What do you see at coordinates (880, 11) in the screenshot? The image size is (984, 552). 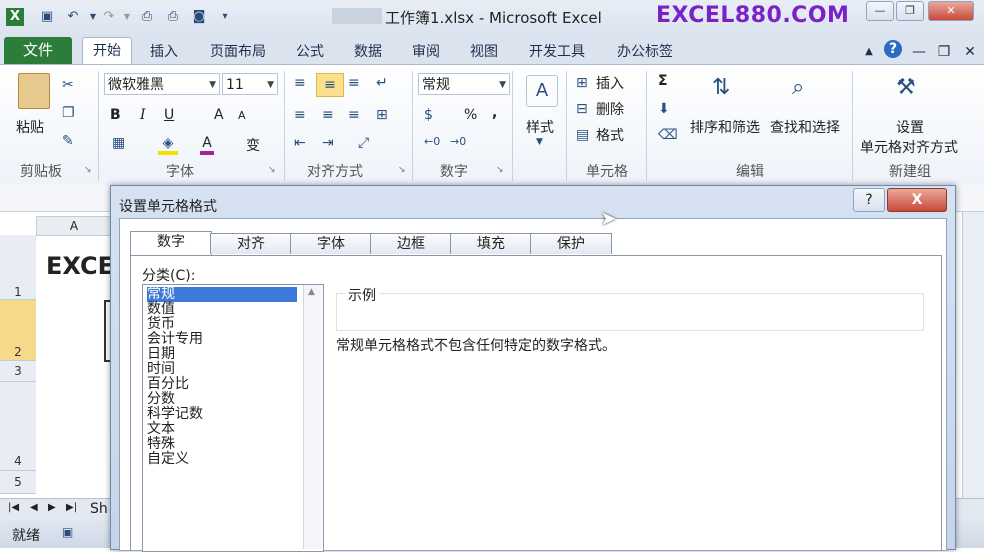 I see `minimize-button: —` at bounding box center [880, 11].